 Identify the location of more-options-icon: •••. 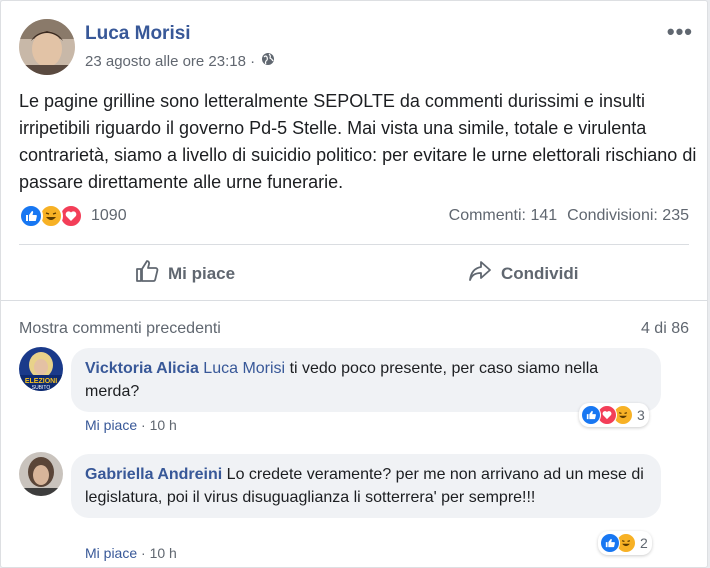
(680, 32).